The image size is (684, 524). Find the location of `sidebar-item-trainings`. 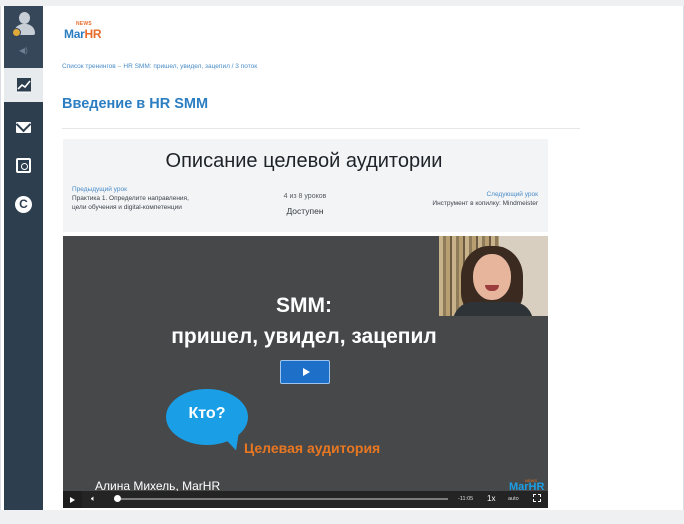

sidebar-item-trainings is located at coordinates (23, 85).